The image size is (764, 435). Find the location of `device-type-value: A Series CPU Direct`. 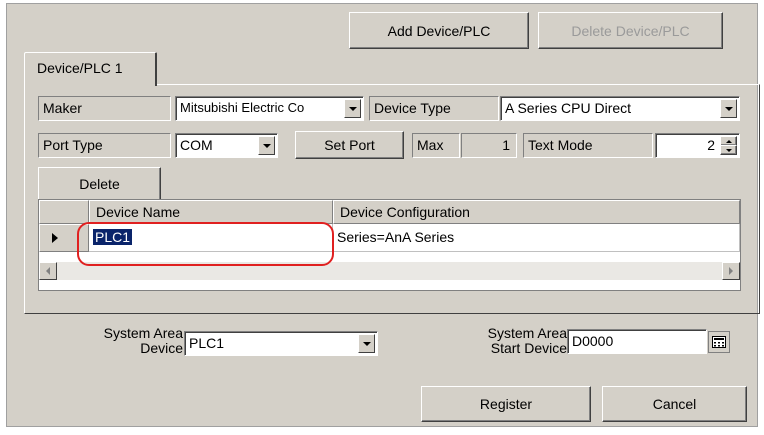

device-type-value: A Series CPU Direct is located at coordinates (568, 108).